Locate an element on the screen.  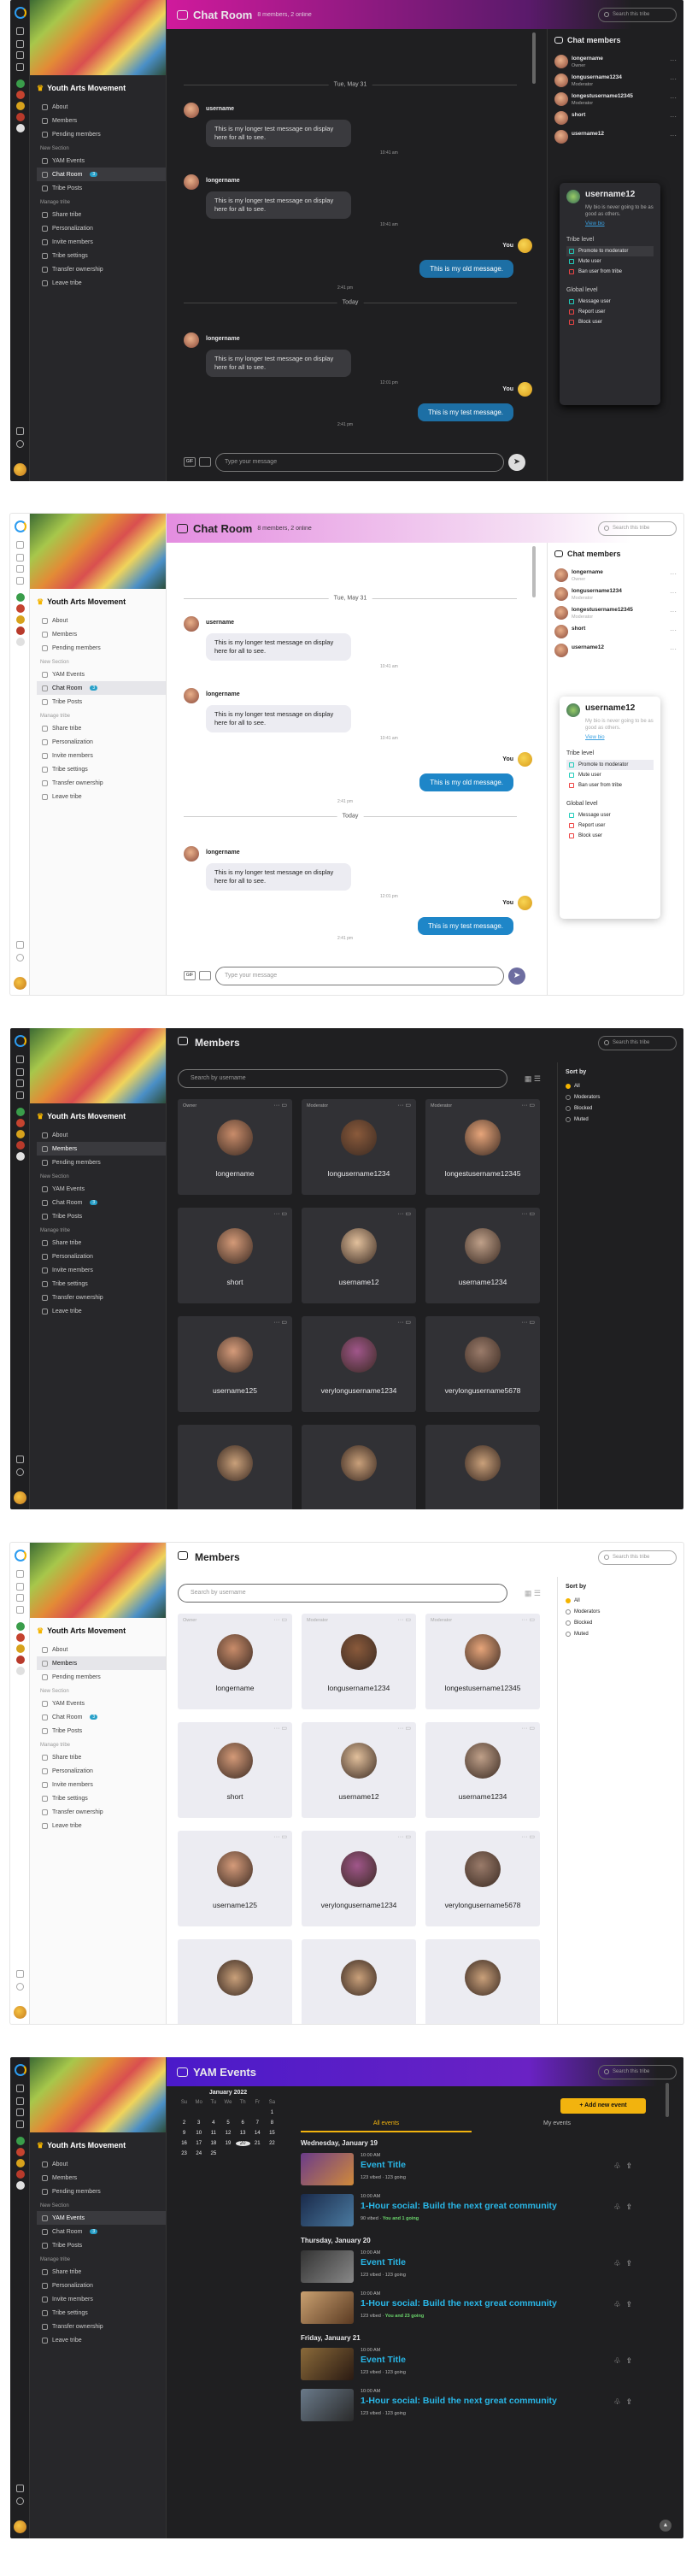
member-card: ··· ▭ verylongusername5678 is located at coordinates (483, 1364).